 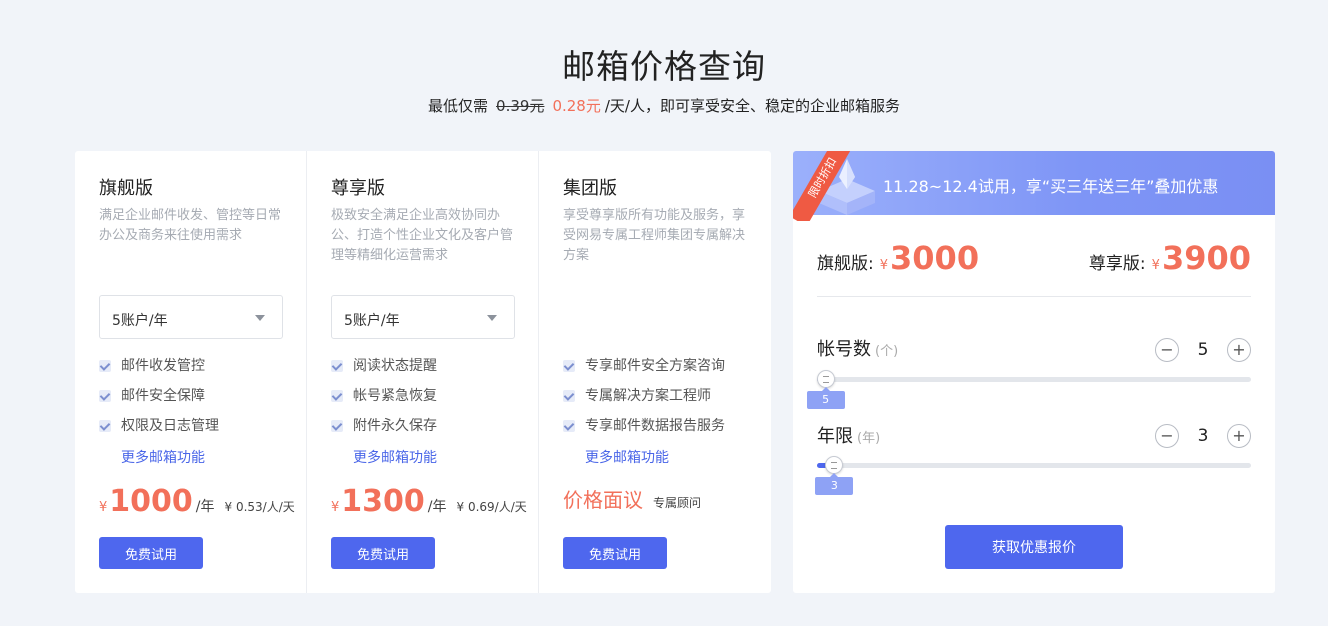 I want to click on years-stepper: − 3 +, so click(x=1203, y=436).